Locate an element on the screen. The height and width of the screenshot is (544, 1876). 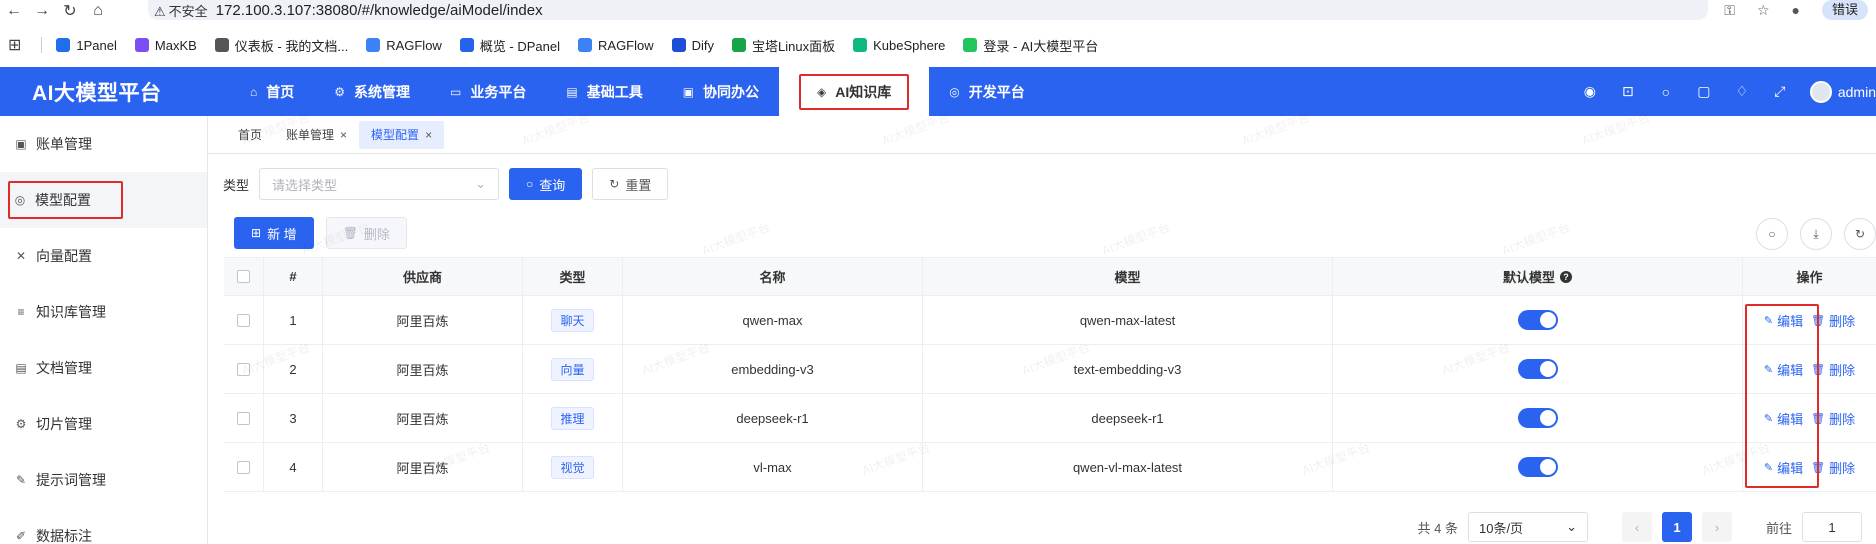
bookmark-item: 1Panel is located at coordinates (86, 45).